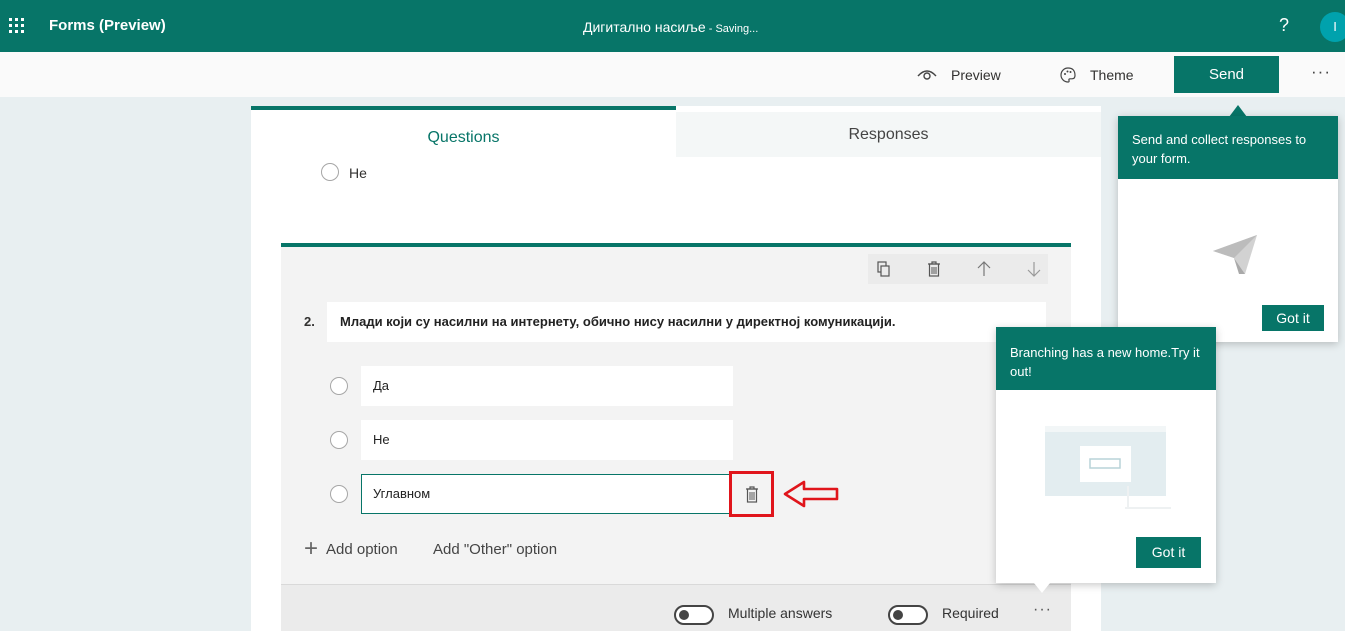 The height and width of the screenshot is (631, 1345). What do you see at coordinates (309, 321) in the screenshot?
I see `question-number: 2.` at bounding box center [309, 321].